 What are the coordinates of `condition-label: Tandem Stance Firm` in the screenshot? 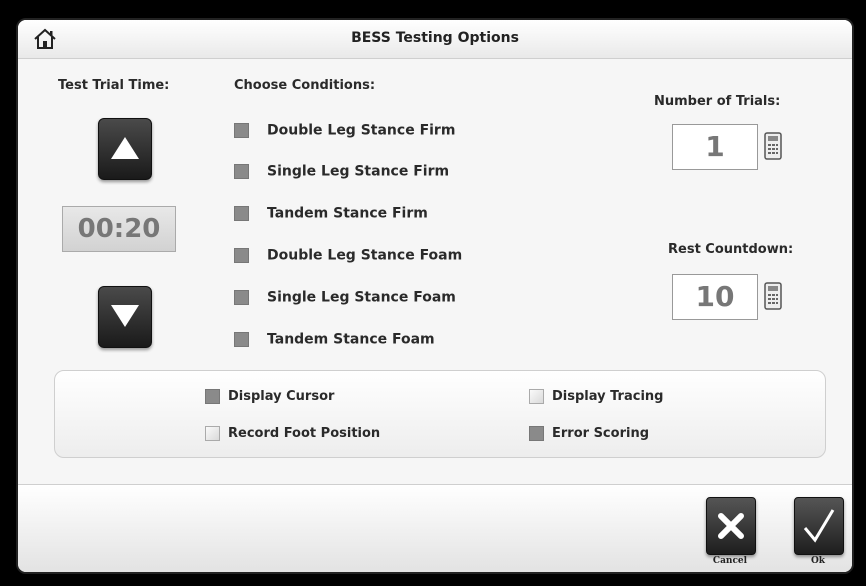 It's located at (347, 213).